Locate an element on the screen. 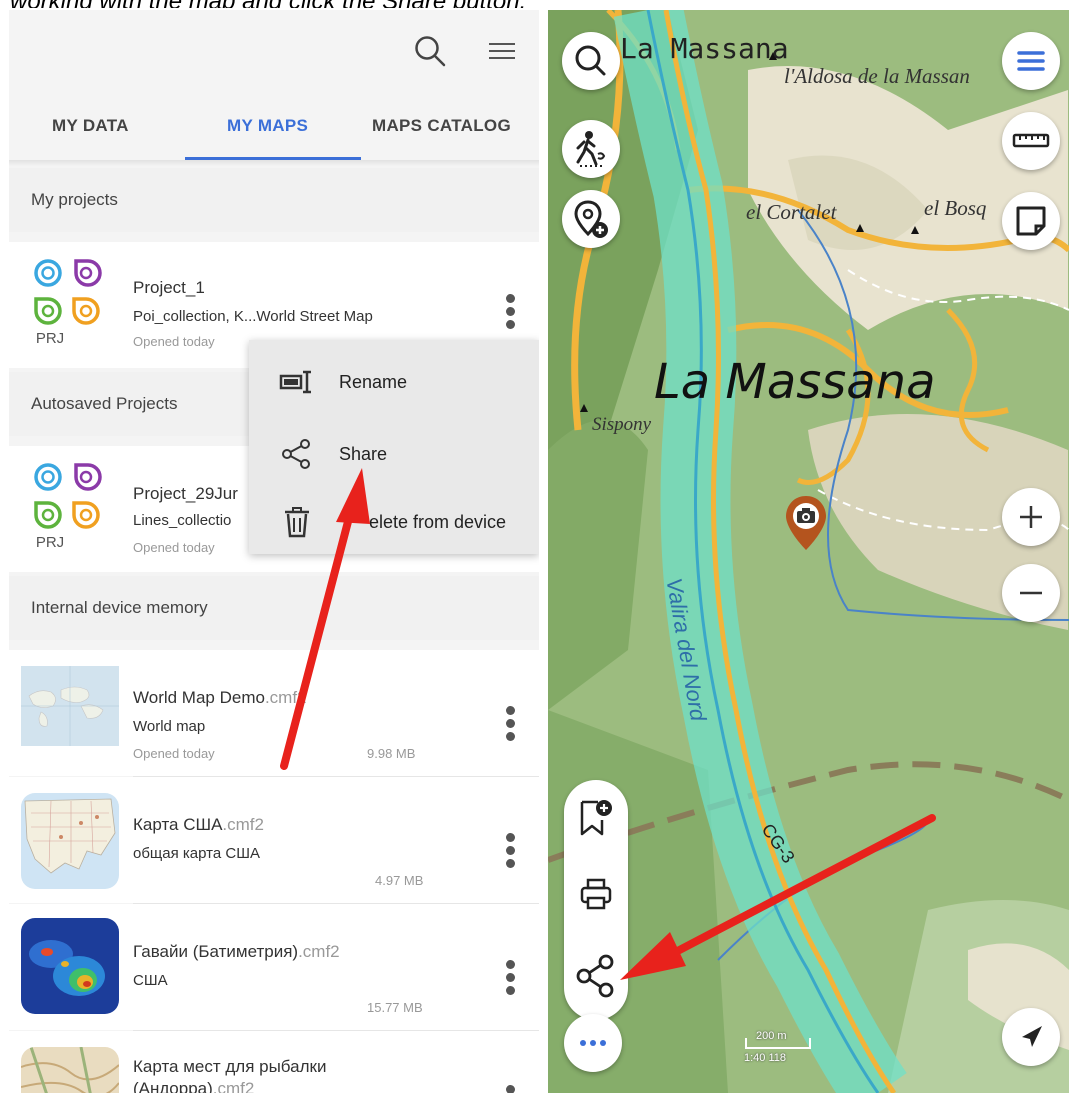 The height and width of the screenshot is (1093, 1069). print-icon is located at coordinates (596, 894).